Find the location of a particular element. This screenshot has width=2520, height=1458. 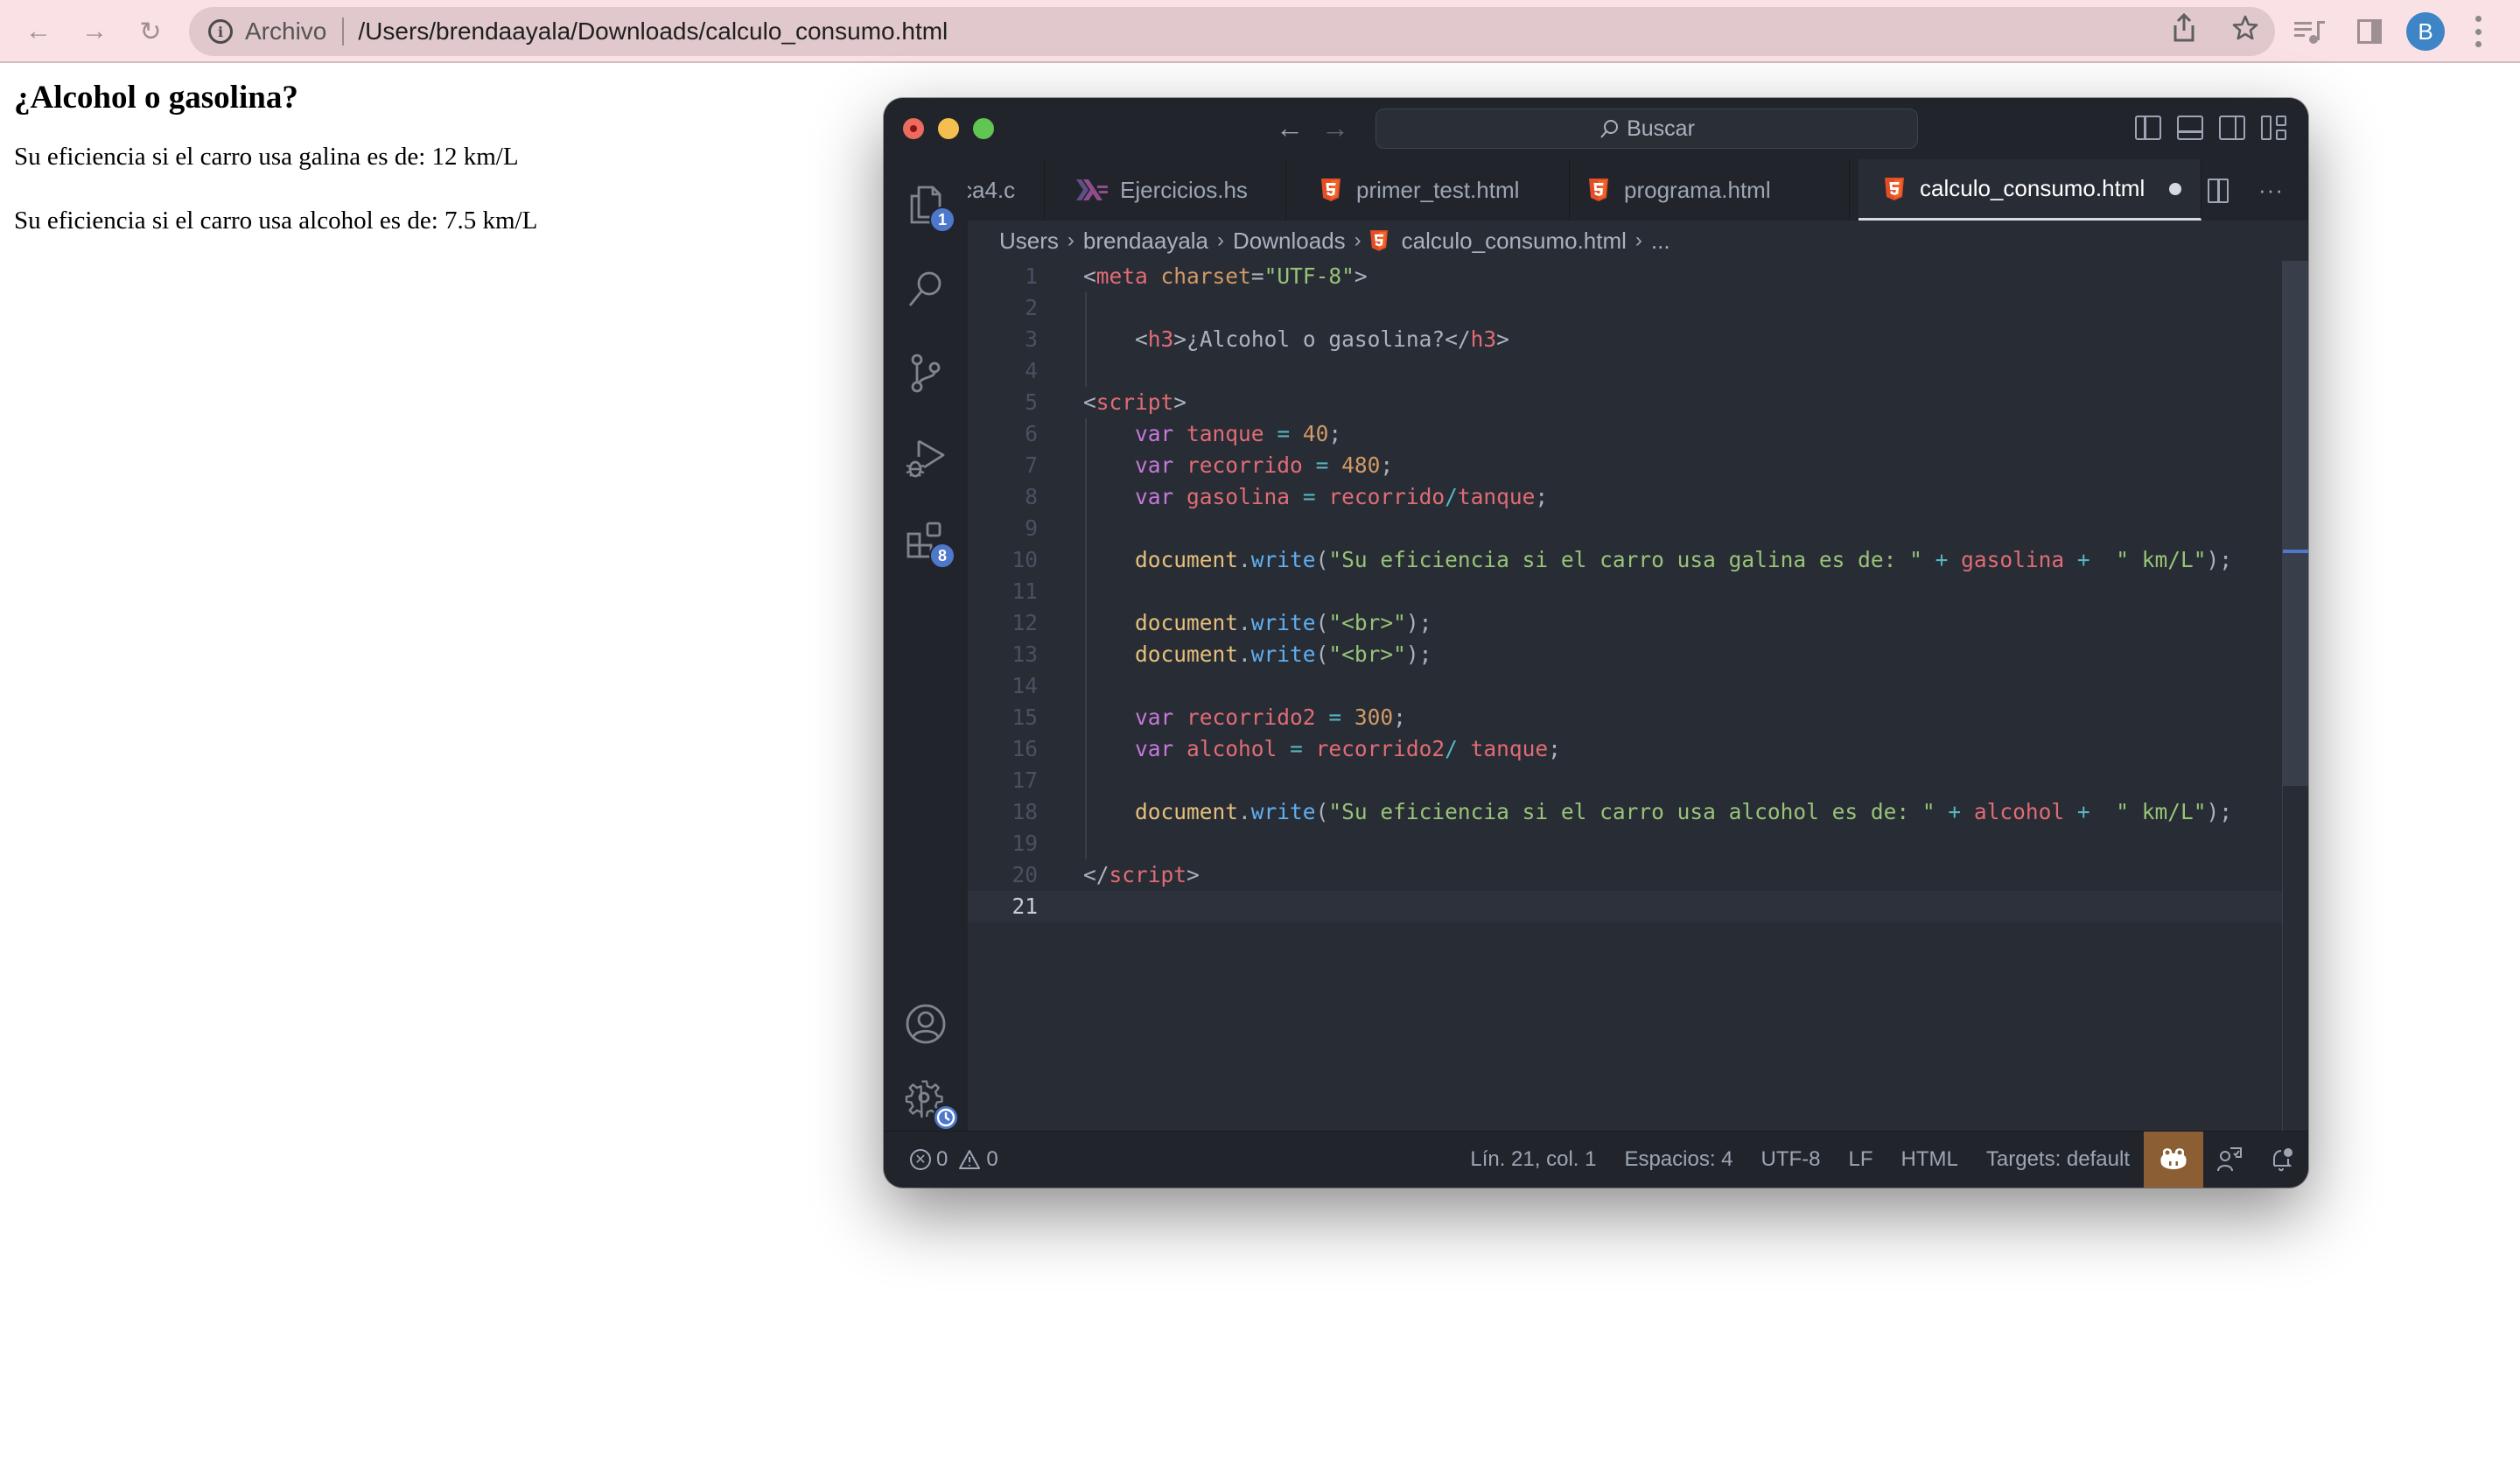

window-maximize-button is located at coordinates (983, 128).